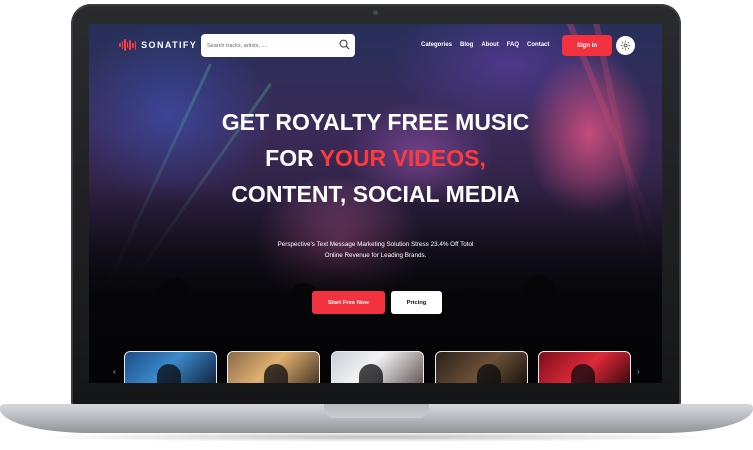  I want to click on search-icon, so click(344, 44).